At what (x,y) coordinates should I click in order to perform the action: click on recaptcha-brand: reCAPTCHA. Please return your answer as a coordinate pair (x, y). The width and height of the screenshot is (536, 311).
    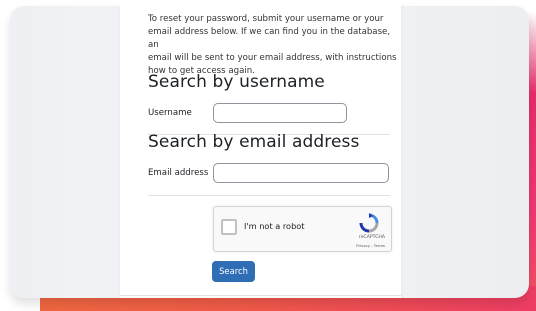
    Looking at the image, I should click on (371, 237).